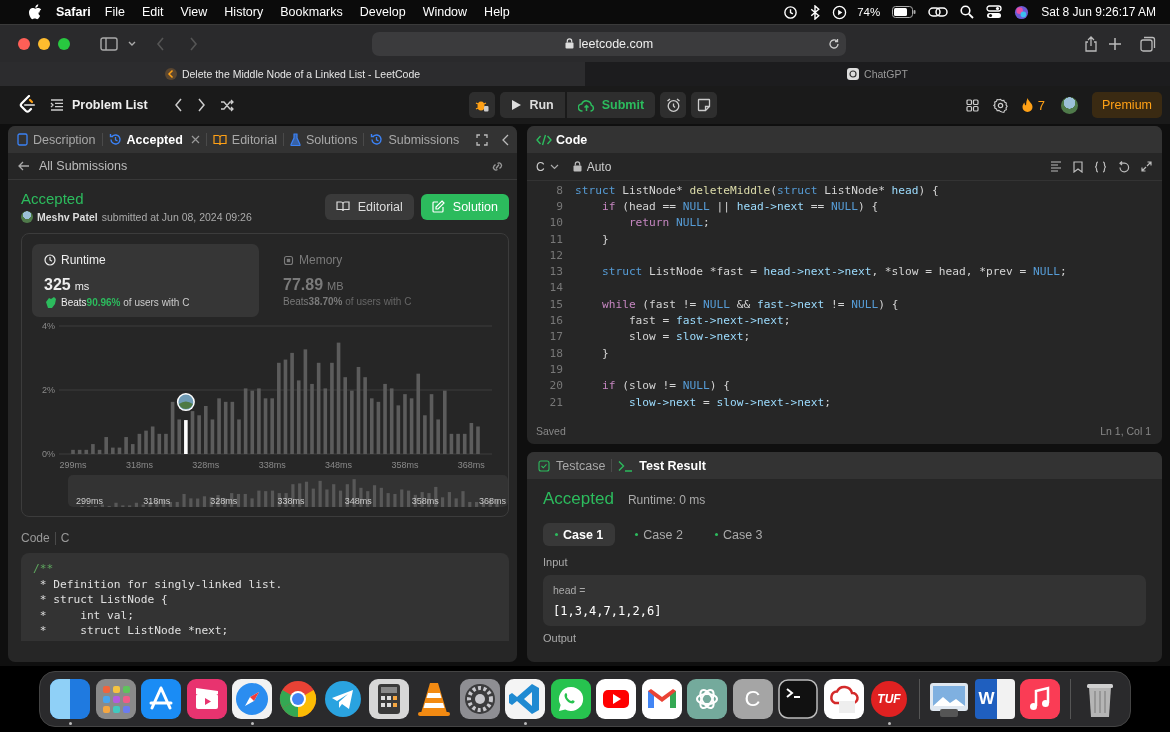 The height and width of the screenshot is (732, 1170). What do you see at coordinates (1091, 43) in the screenshot?
I see `share-icon` at bounding box center [1091, 43].